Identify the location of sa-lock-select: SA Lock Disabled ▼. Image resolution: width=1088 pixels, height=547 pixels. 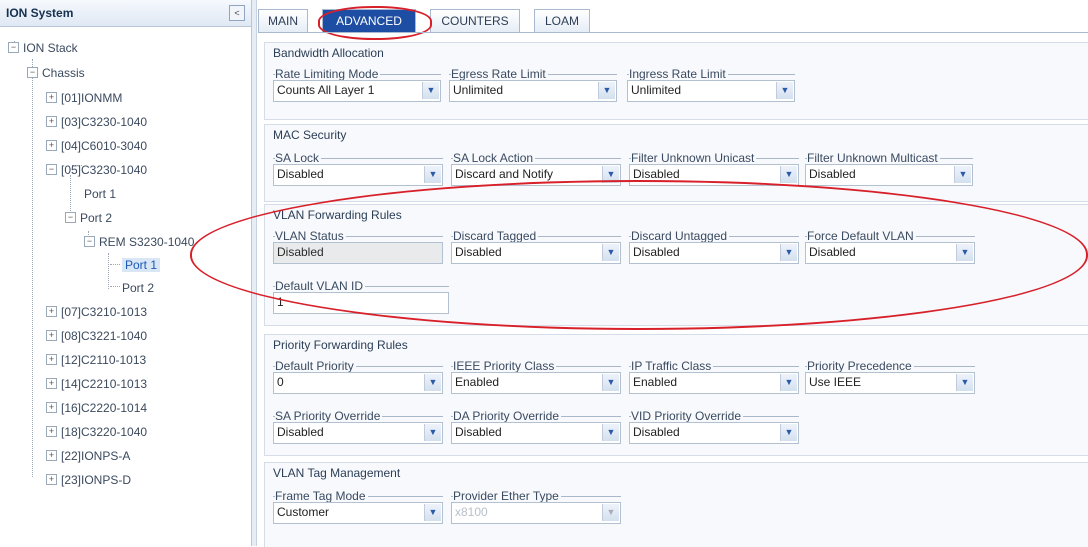
(358, 170).